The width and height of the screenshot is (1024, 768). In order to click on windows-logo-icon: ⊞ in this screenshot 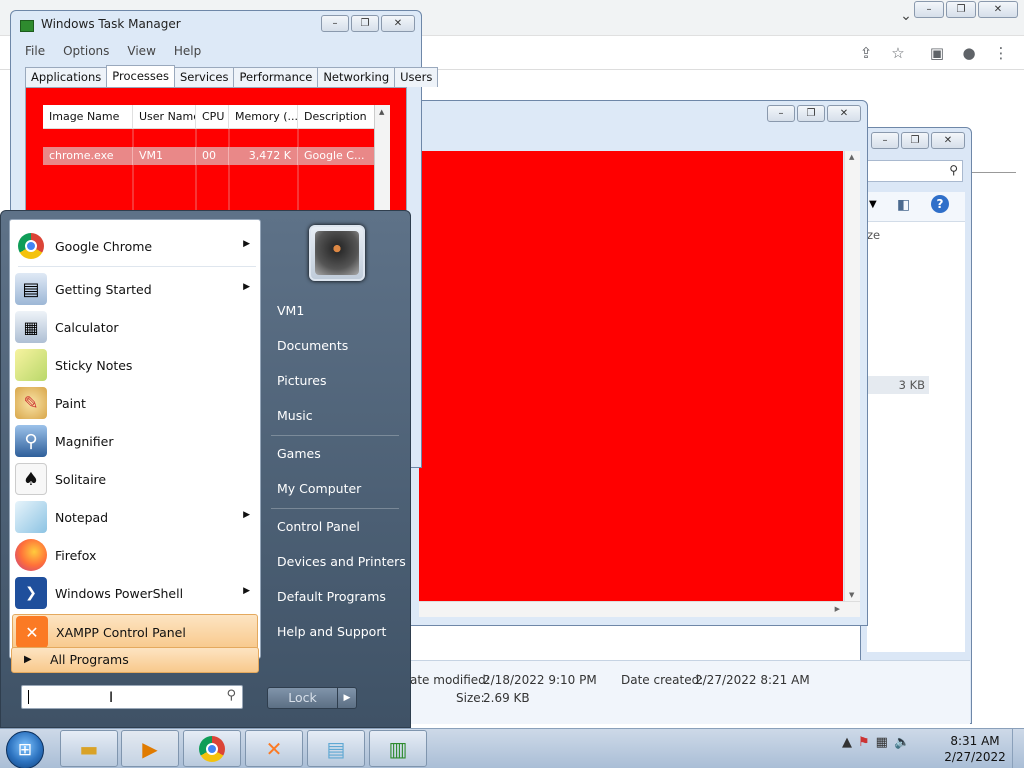, I will do `click(25, 750)`.